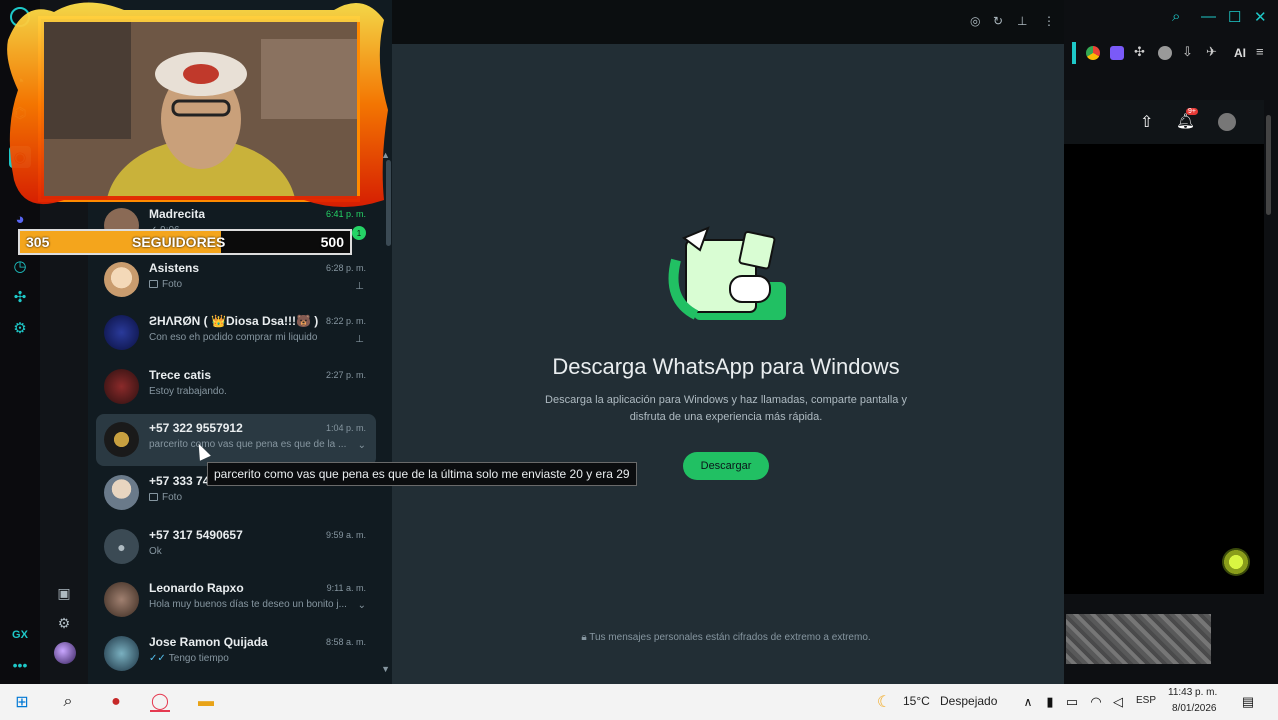 Image resolution: width=1278 pixels, height=720 pixels. Describe the element at coordinates (1022, 21) in the screenshot. I see `pin-panel-icon: ⊥` at that location.